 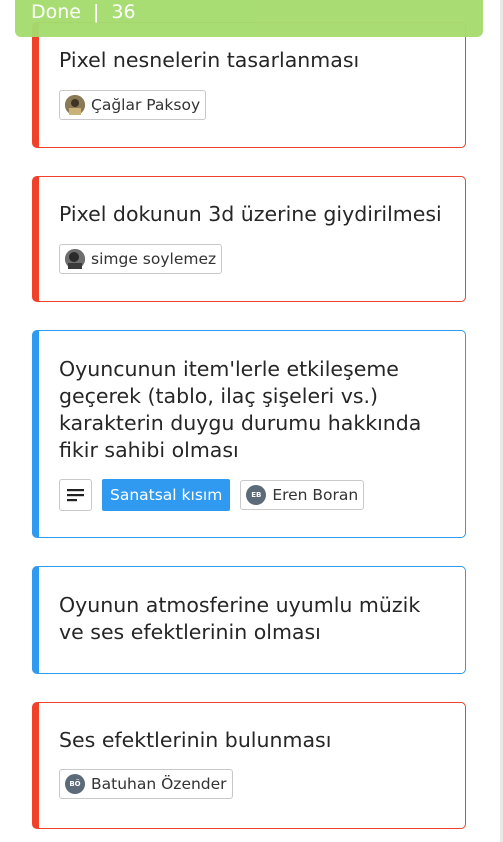 I want to click on description-icon, so click(x=75, y=495).